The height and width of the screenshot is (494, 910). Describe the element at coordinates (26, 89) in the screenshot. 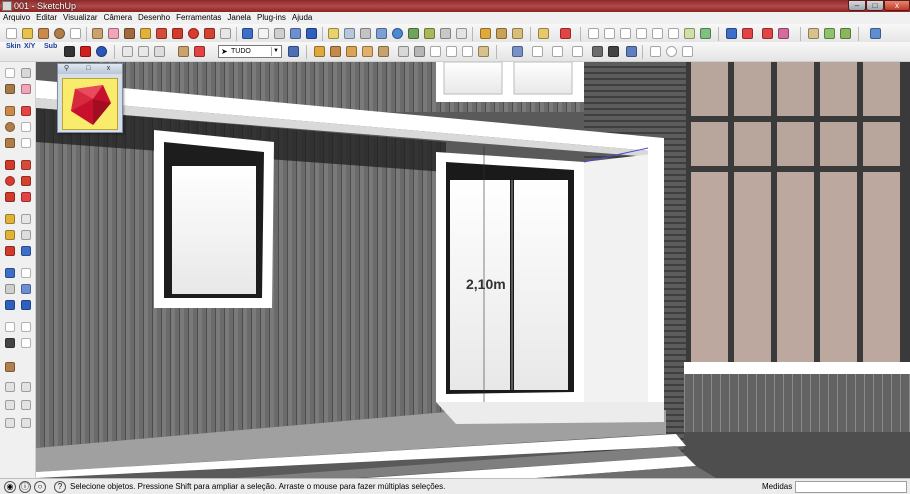

I see `palette-eraser` at that location.